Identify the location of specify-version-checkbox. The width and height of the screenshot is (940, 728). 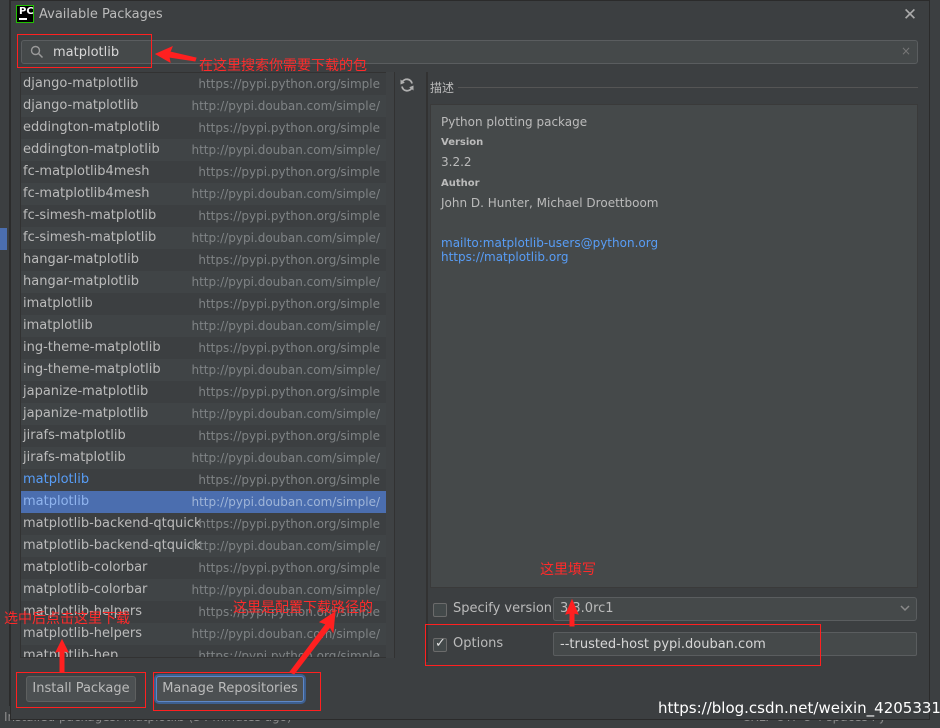
(440, 610).